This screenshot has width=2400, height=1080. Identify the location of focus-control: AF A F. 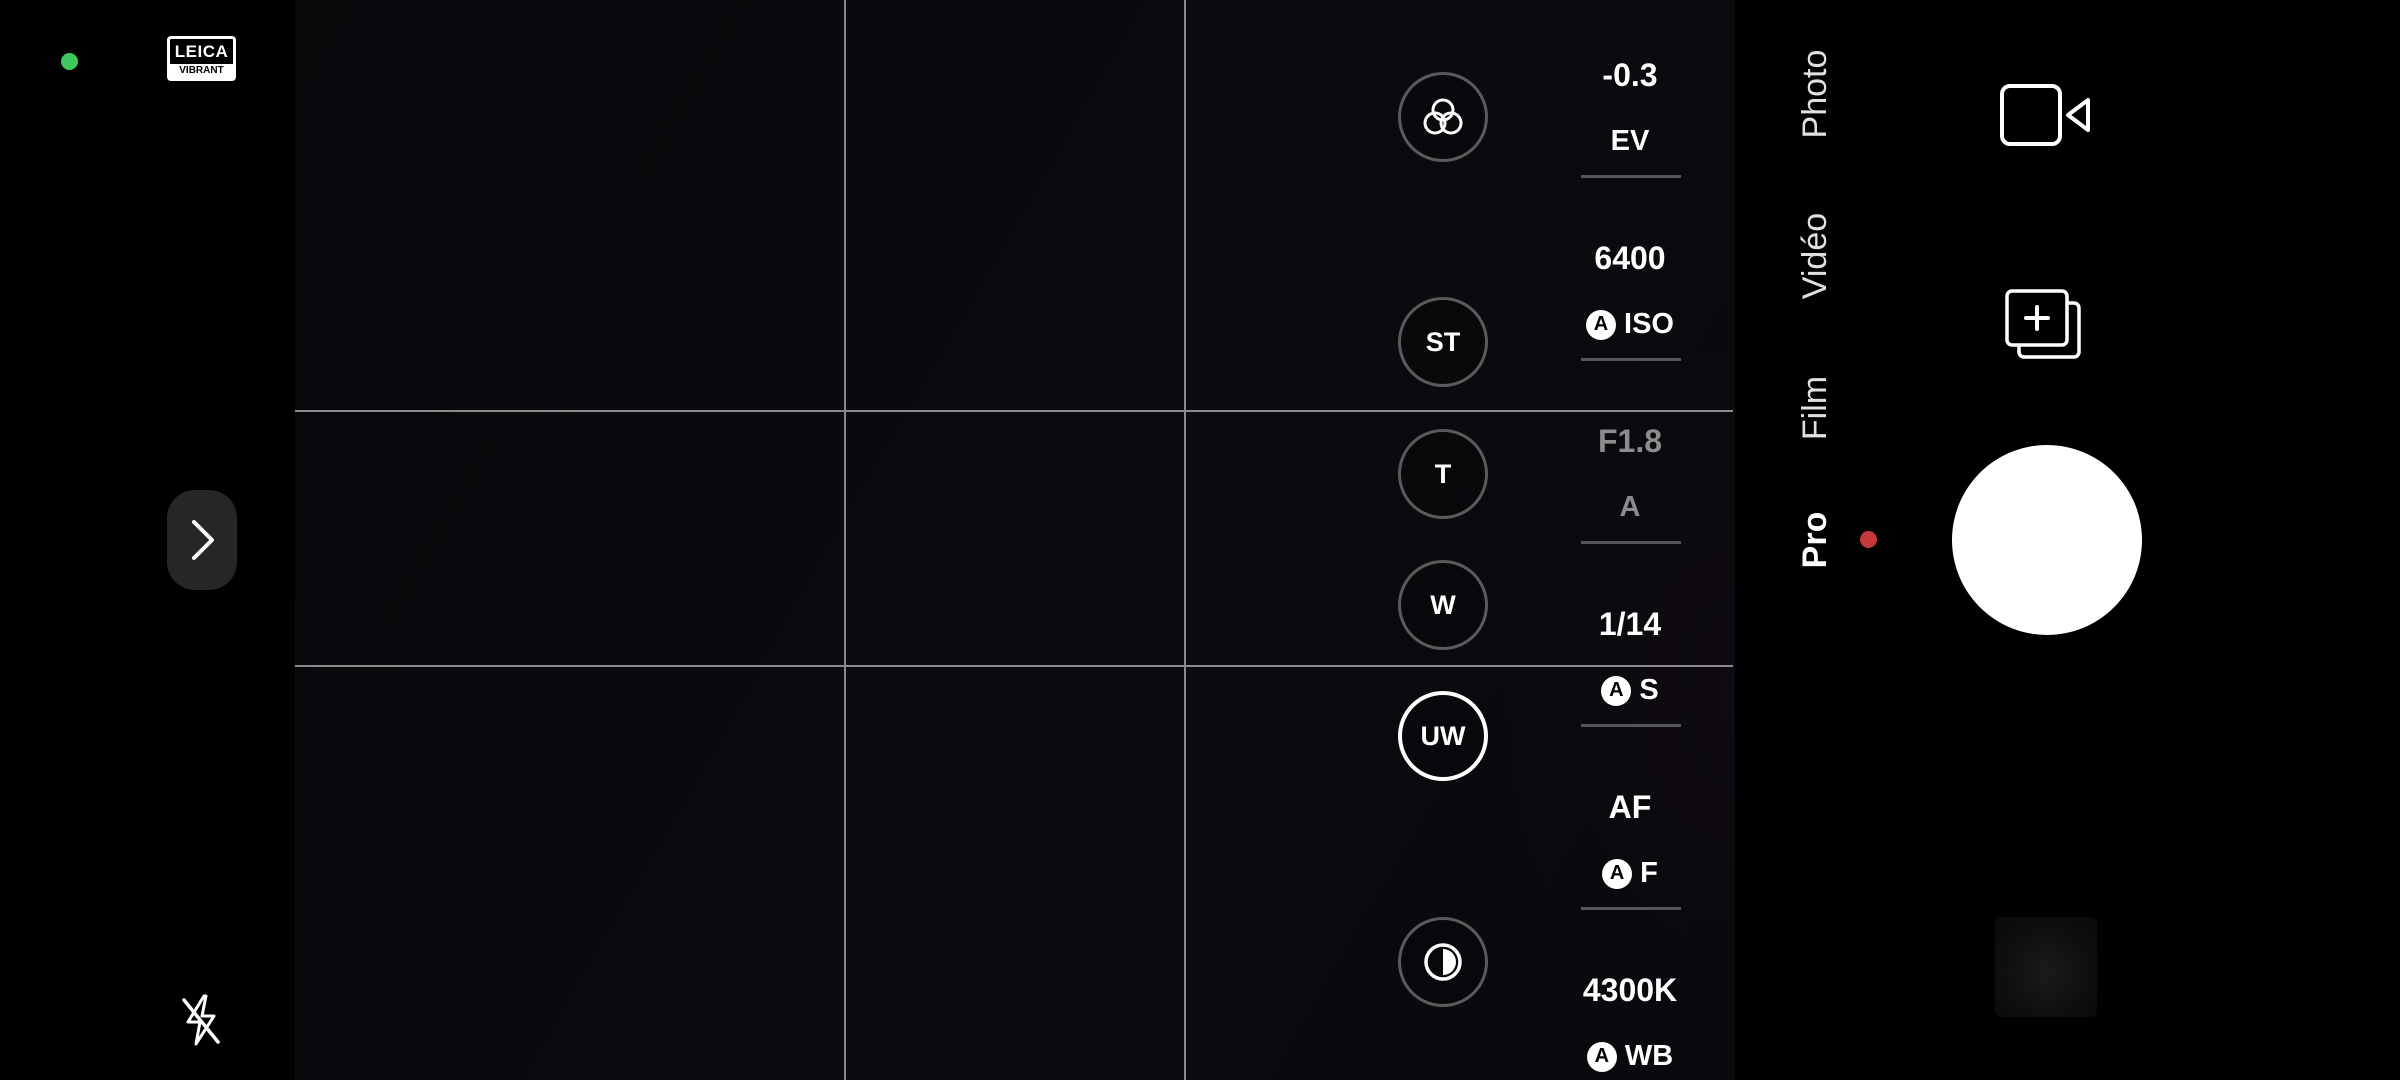
(1630, 839).